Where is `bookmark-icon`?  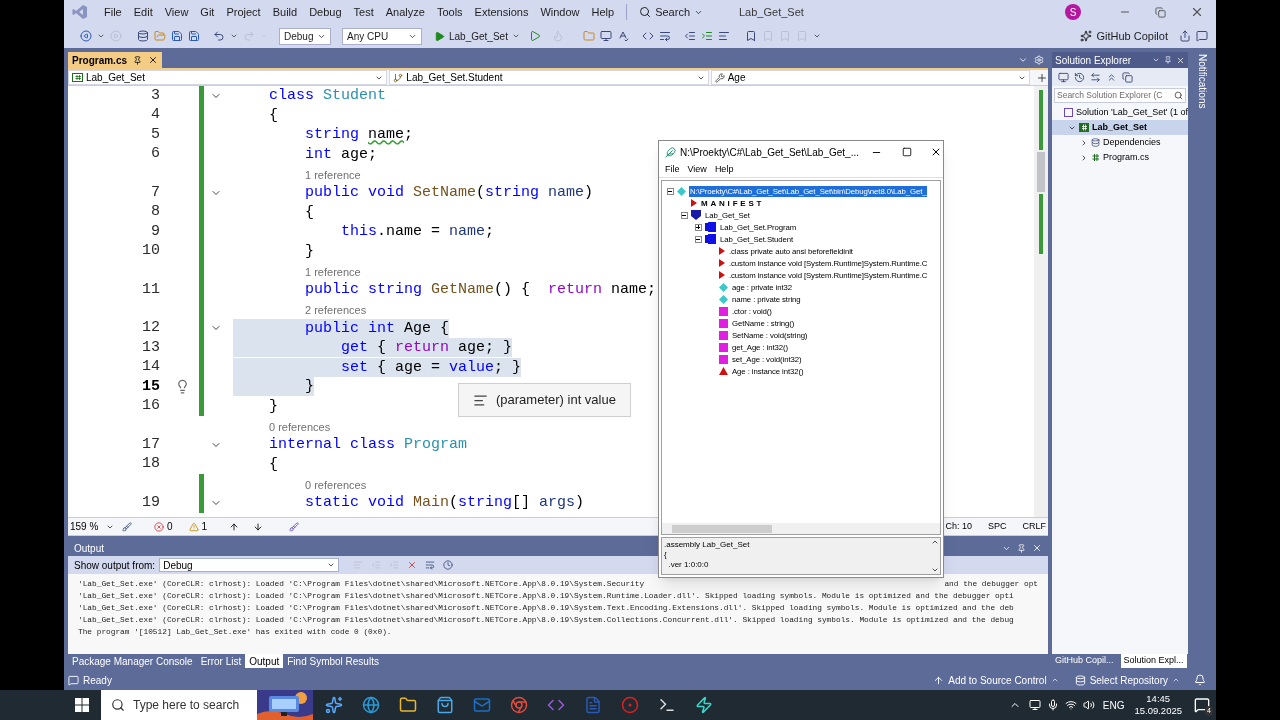 bookmark-icon is located at coordinates (750, 36).